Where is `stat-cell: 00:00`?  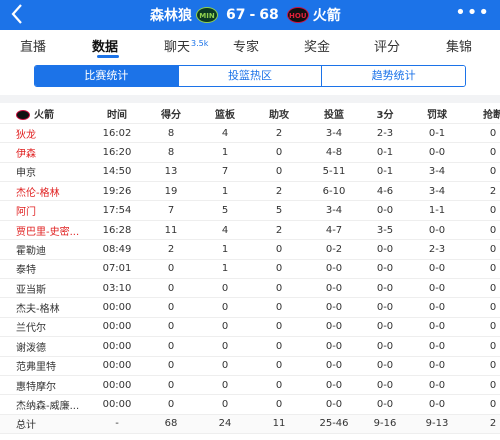
stat-cell: 00:00 is located at coordinates (117, 366).